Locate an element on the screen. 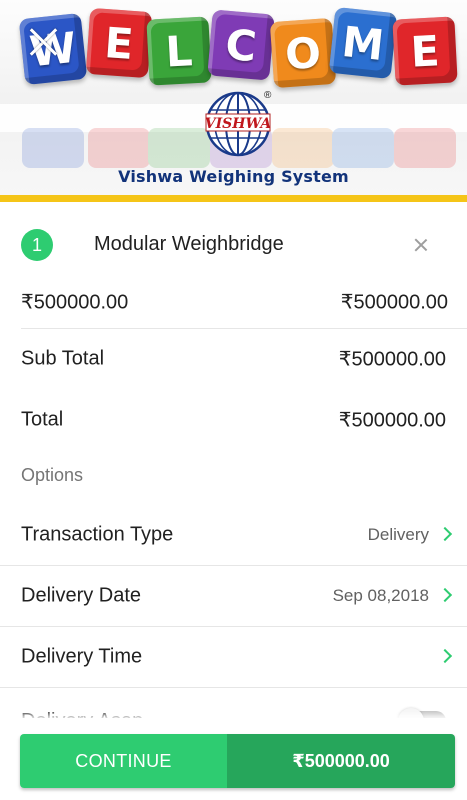 The height and width of the screenshot is (800, 467). option-delivery-date: Delivery Date Sep 08,2018 is located at coordinates (233, 595).